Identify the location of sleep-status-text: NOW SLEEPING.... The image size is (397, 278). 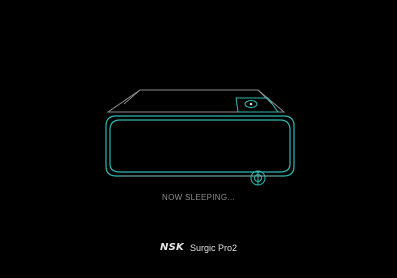
(198, 197).